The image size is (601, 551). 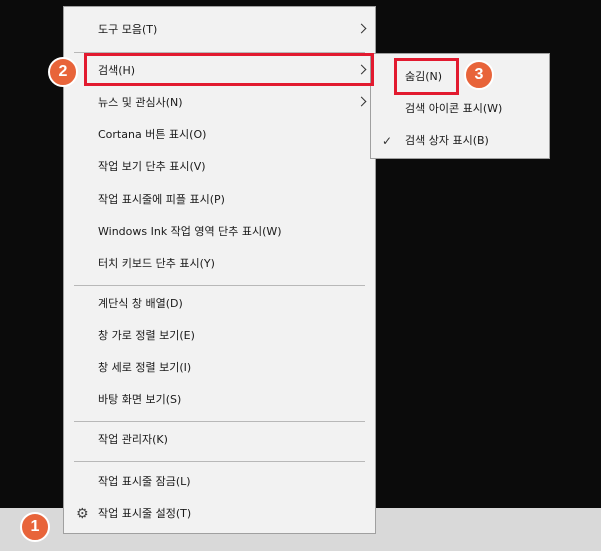 I want to click on menu-item-stack: 창 가로 정렬 보기(E), so click(x=219, y=336).